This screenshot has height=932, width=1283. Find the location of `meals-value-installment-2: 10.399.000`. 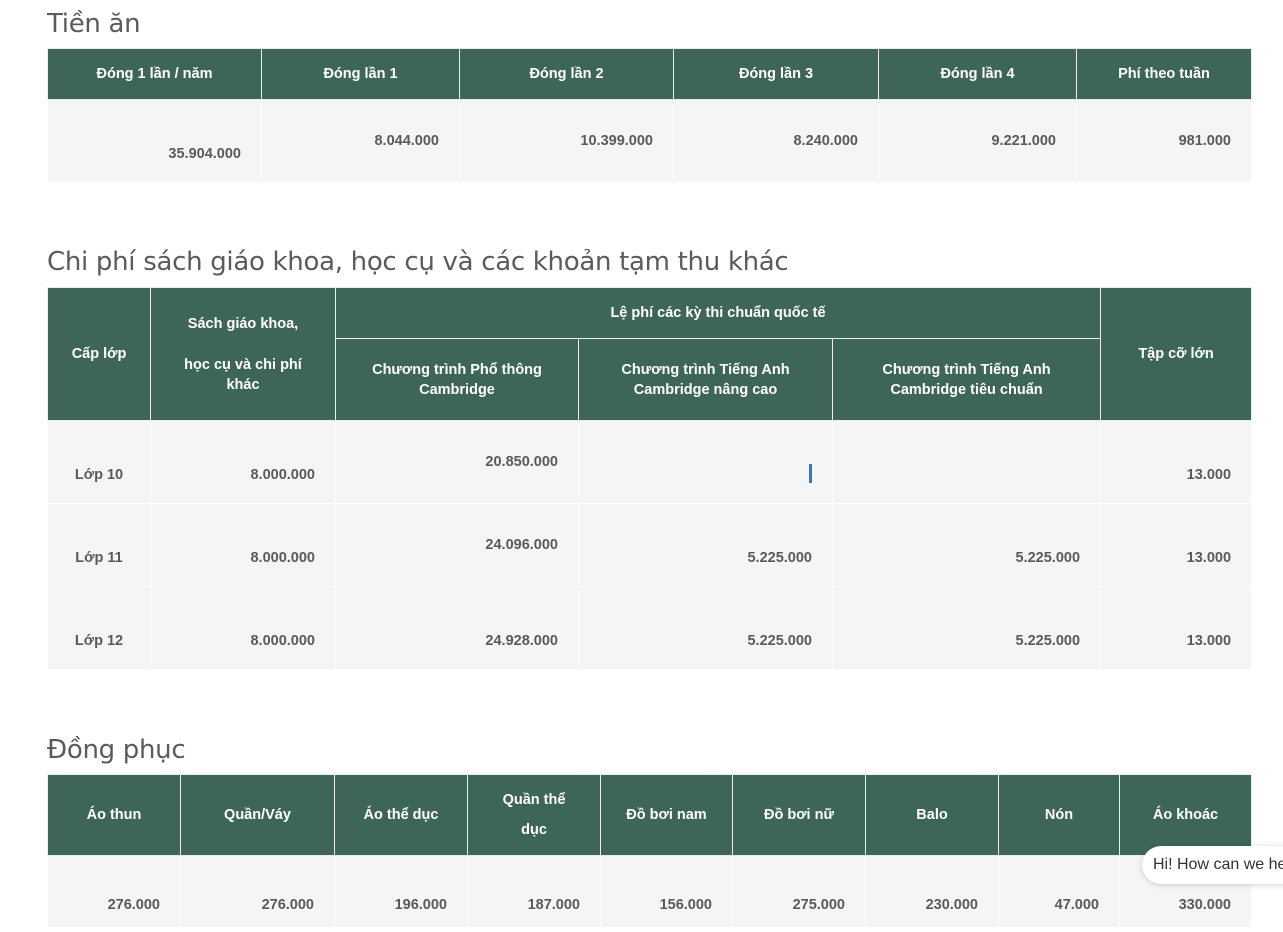

meals-value-installment-2: 10.399.000 is located at coordinates (566, 141).